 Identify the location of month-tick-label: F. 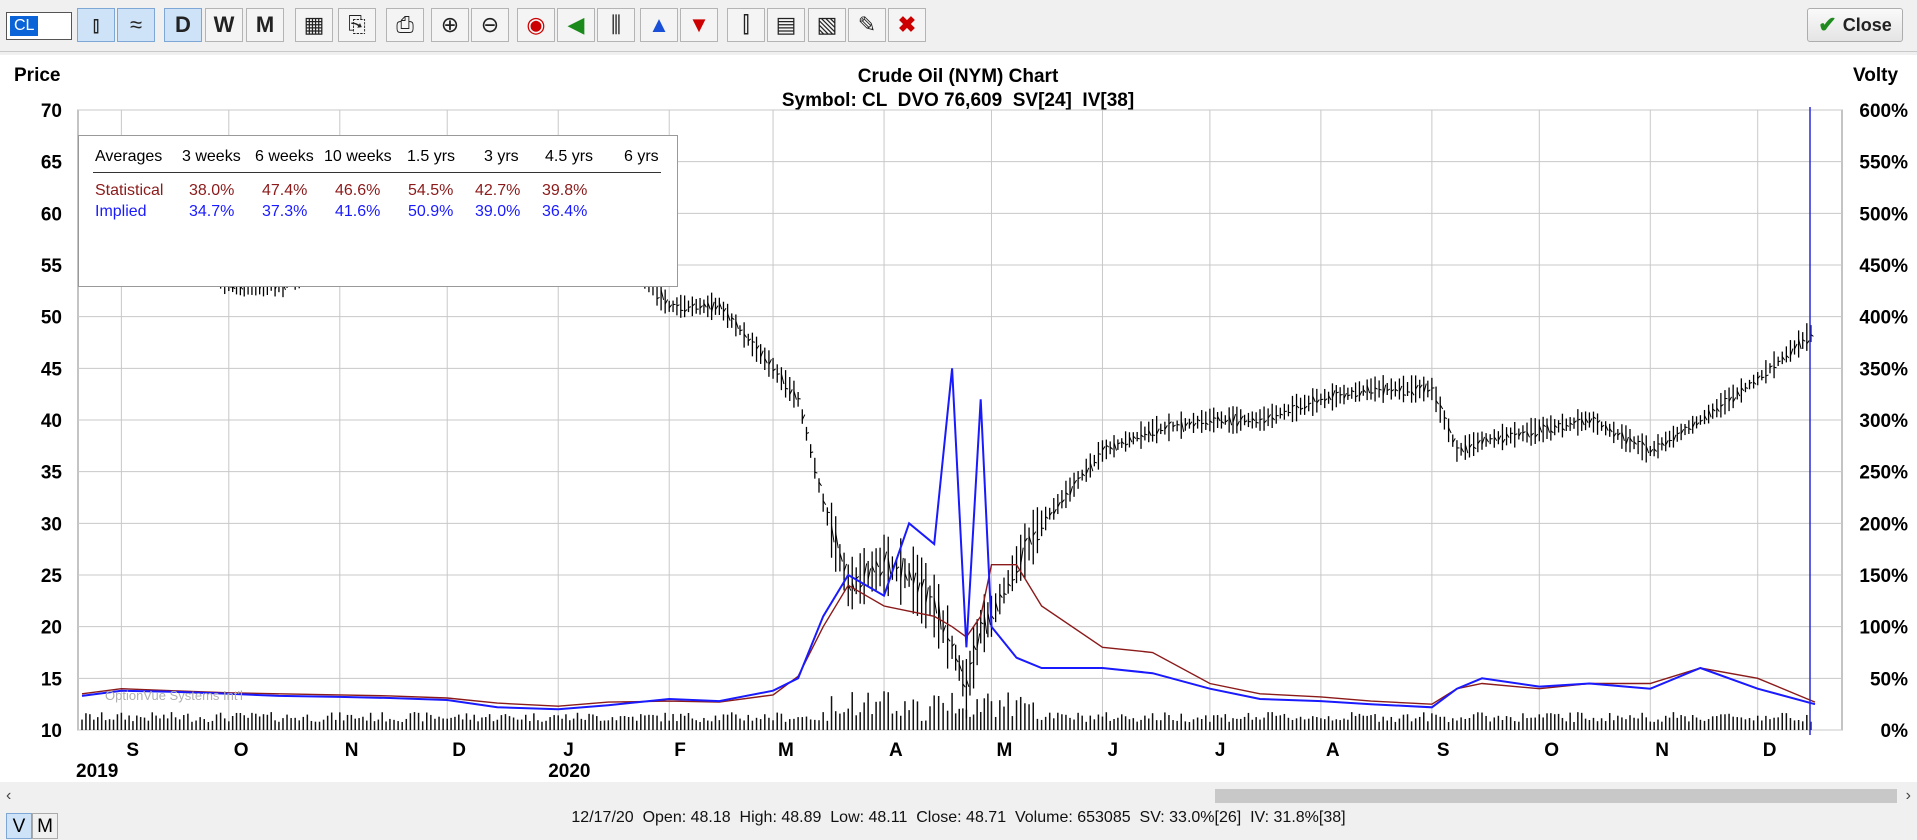
(680, 750).